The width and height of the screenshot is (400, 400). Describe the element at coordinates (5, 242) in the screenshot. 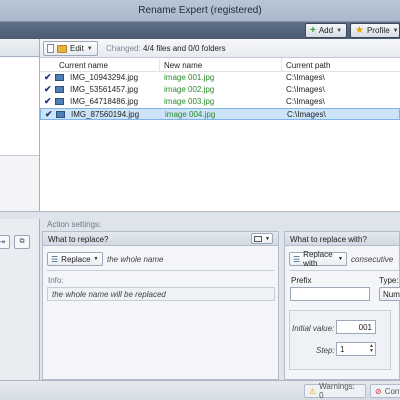

I see `move-icon: ⇥` at that location.